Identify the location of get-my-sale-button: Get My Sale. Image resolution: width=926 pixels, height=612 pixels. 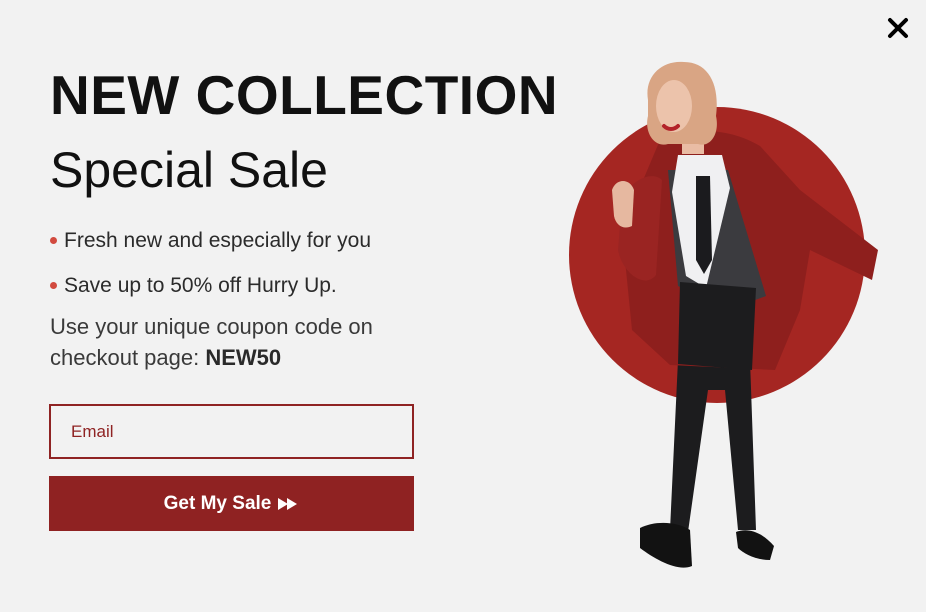
(231, 503).